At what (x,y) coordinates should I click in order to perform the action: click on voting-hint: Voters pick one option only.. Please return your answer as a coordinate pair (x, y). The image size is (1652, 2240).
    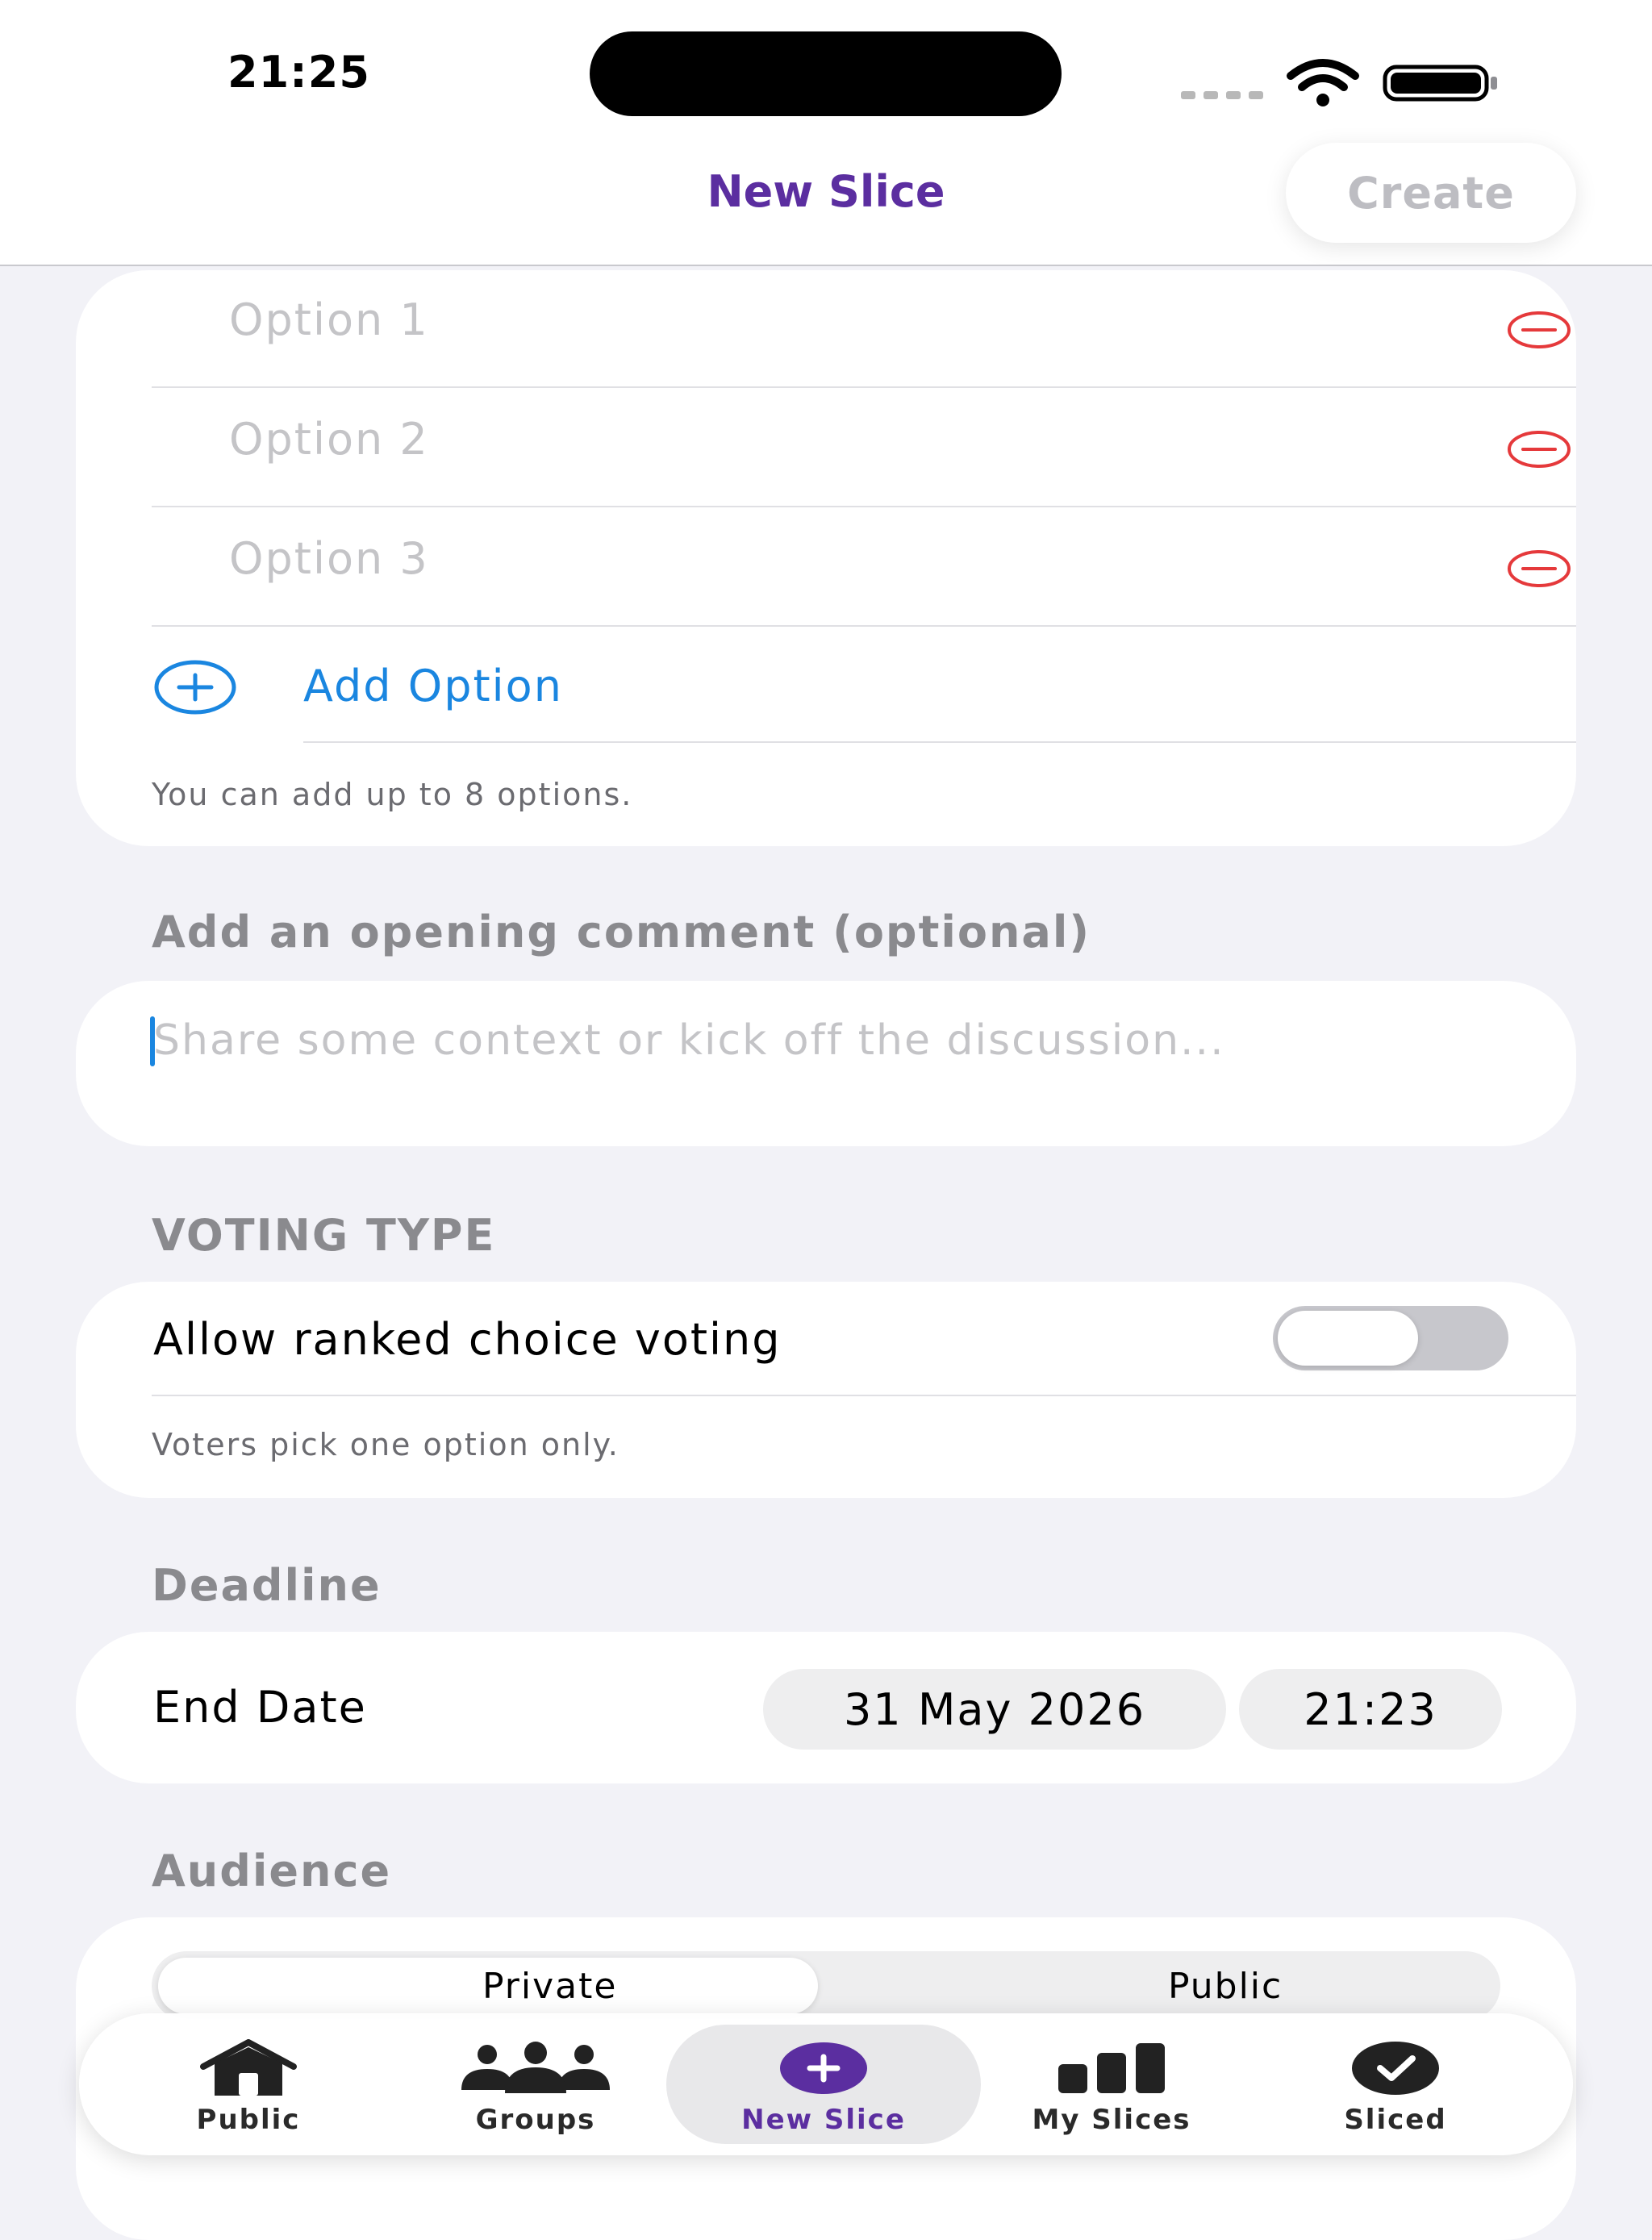
    Looking at the image, I should click on (386, 1444).